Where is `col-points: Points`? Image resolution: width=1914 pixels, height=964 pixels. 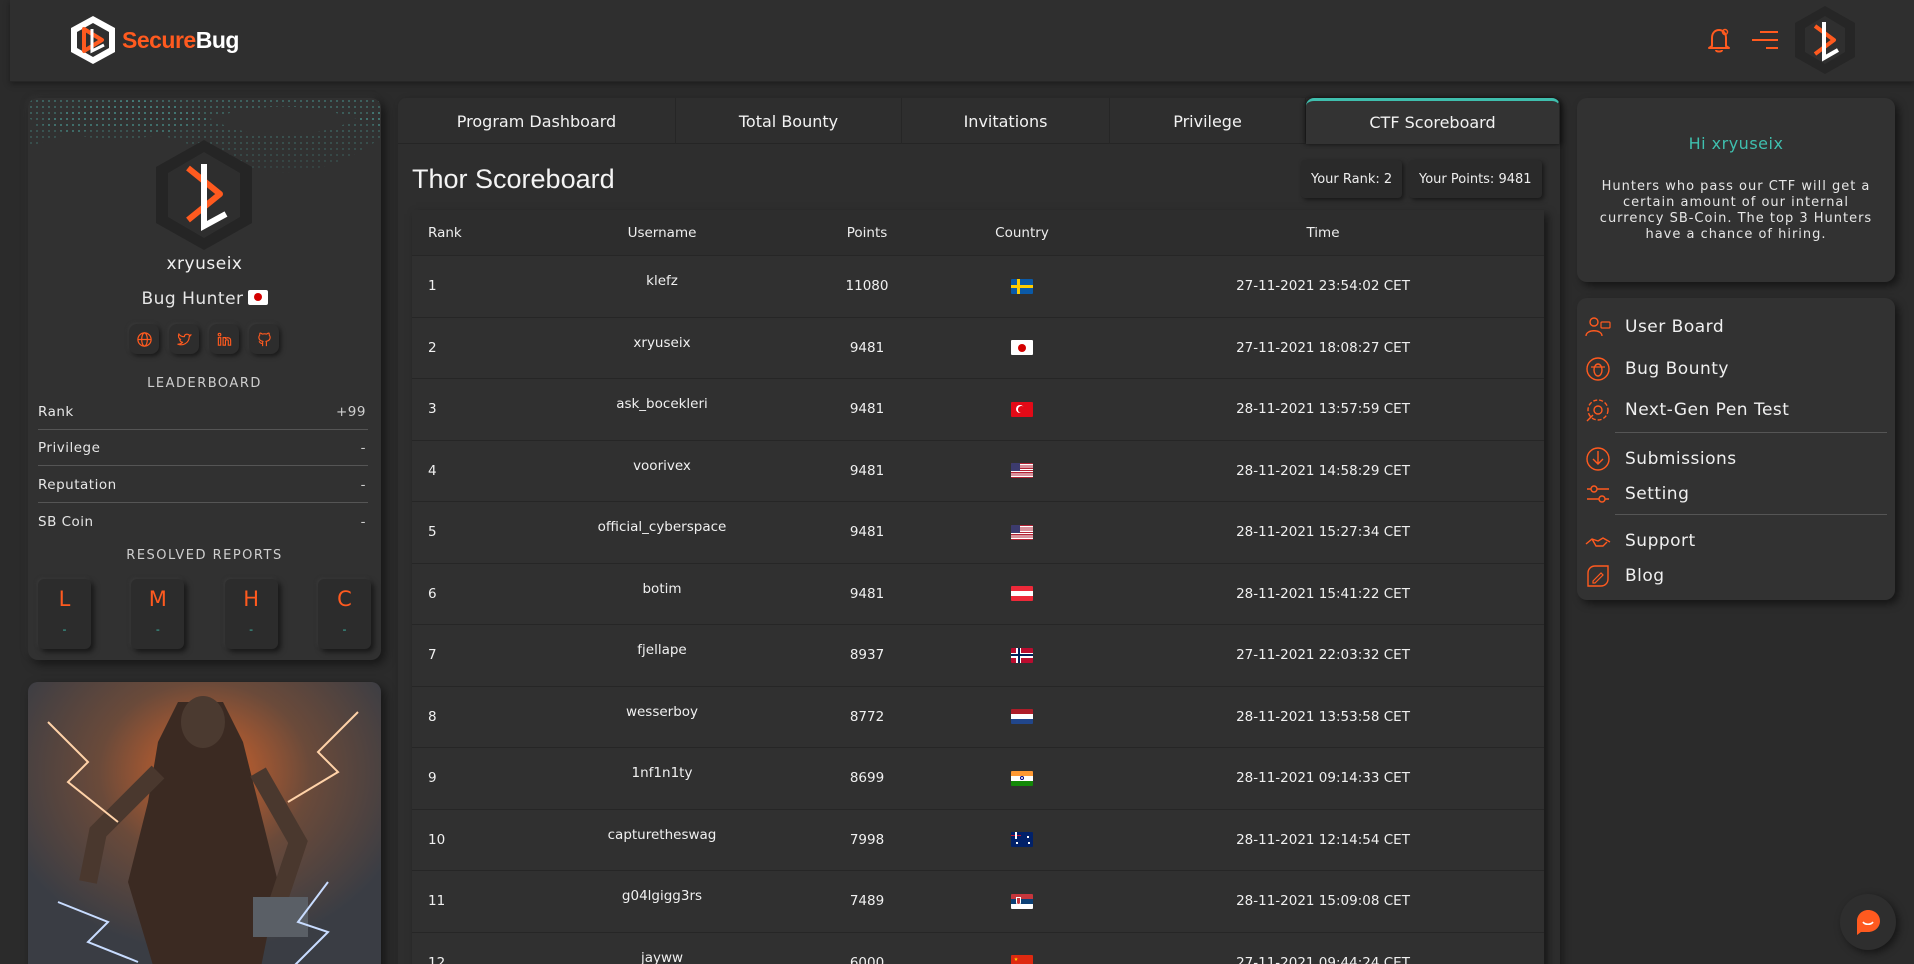 col-points: Points is located at coordinates (867, 233).